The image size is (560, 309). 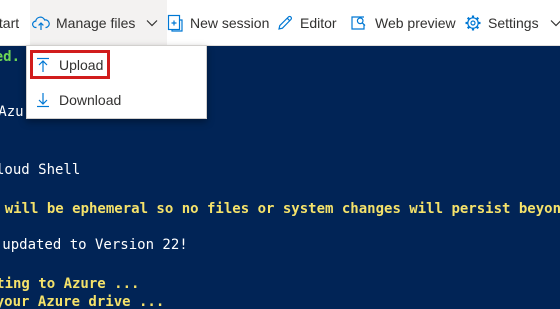 What do you see at coordinates (116, 65) in the screenshot?
I see `upload-menu-item: Upload` at bounding box center [116, 65].